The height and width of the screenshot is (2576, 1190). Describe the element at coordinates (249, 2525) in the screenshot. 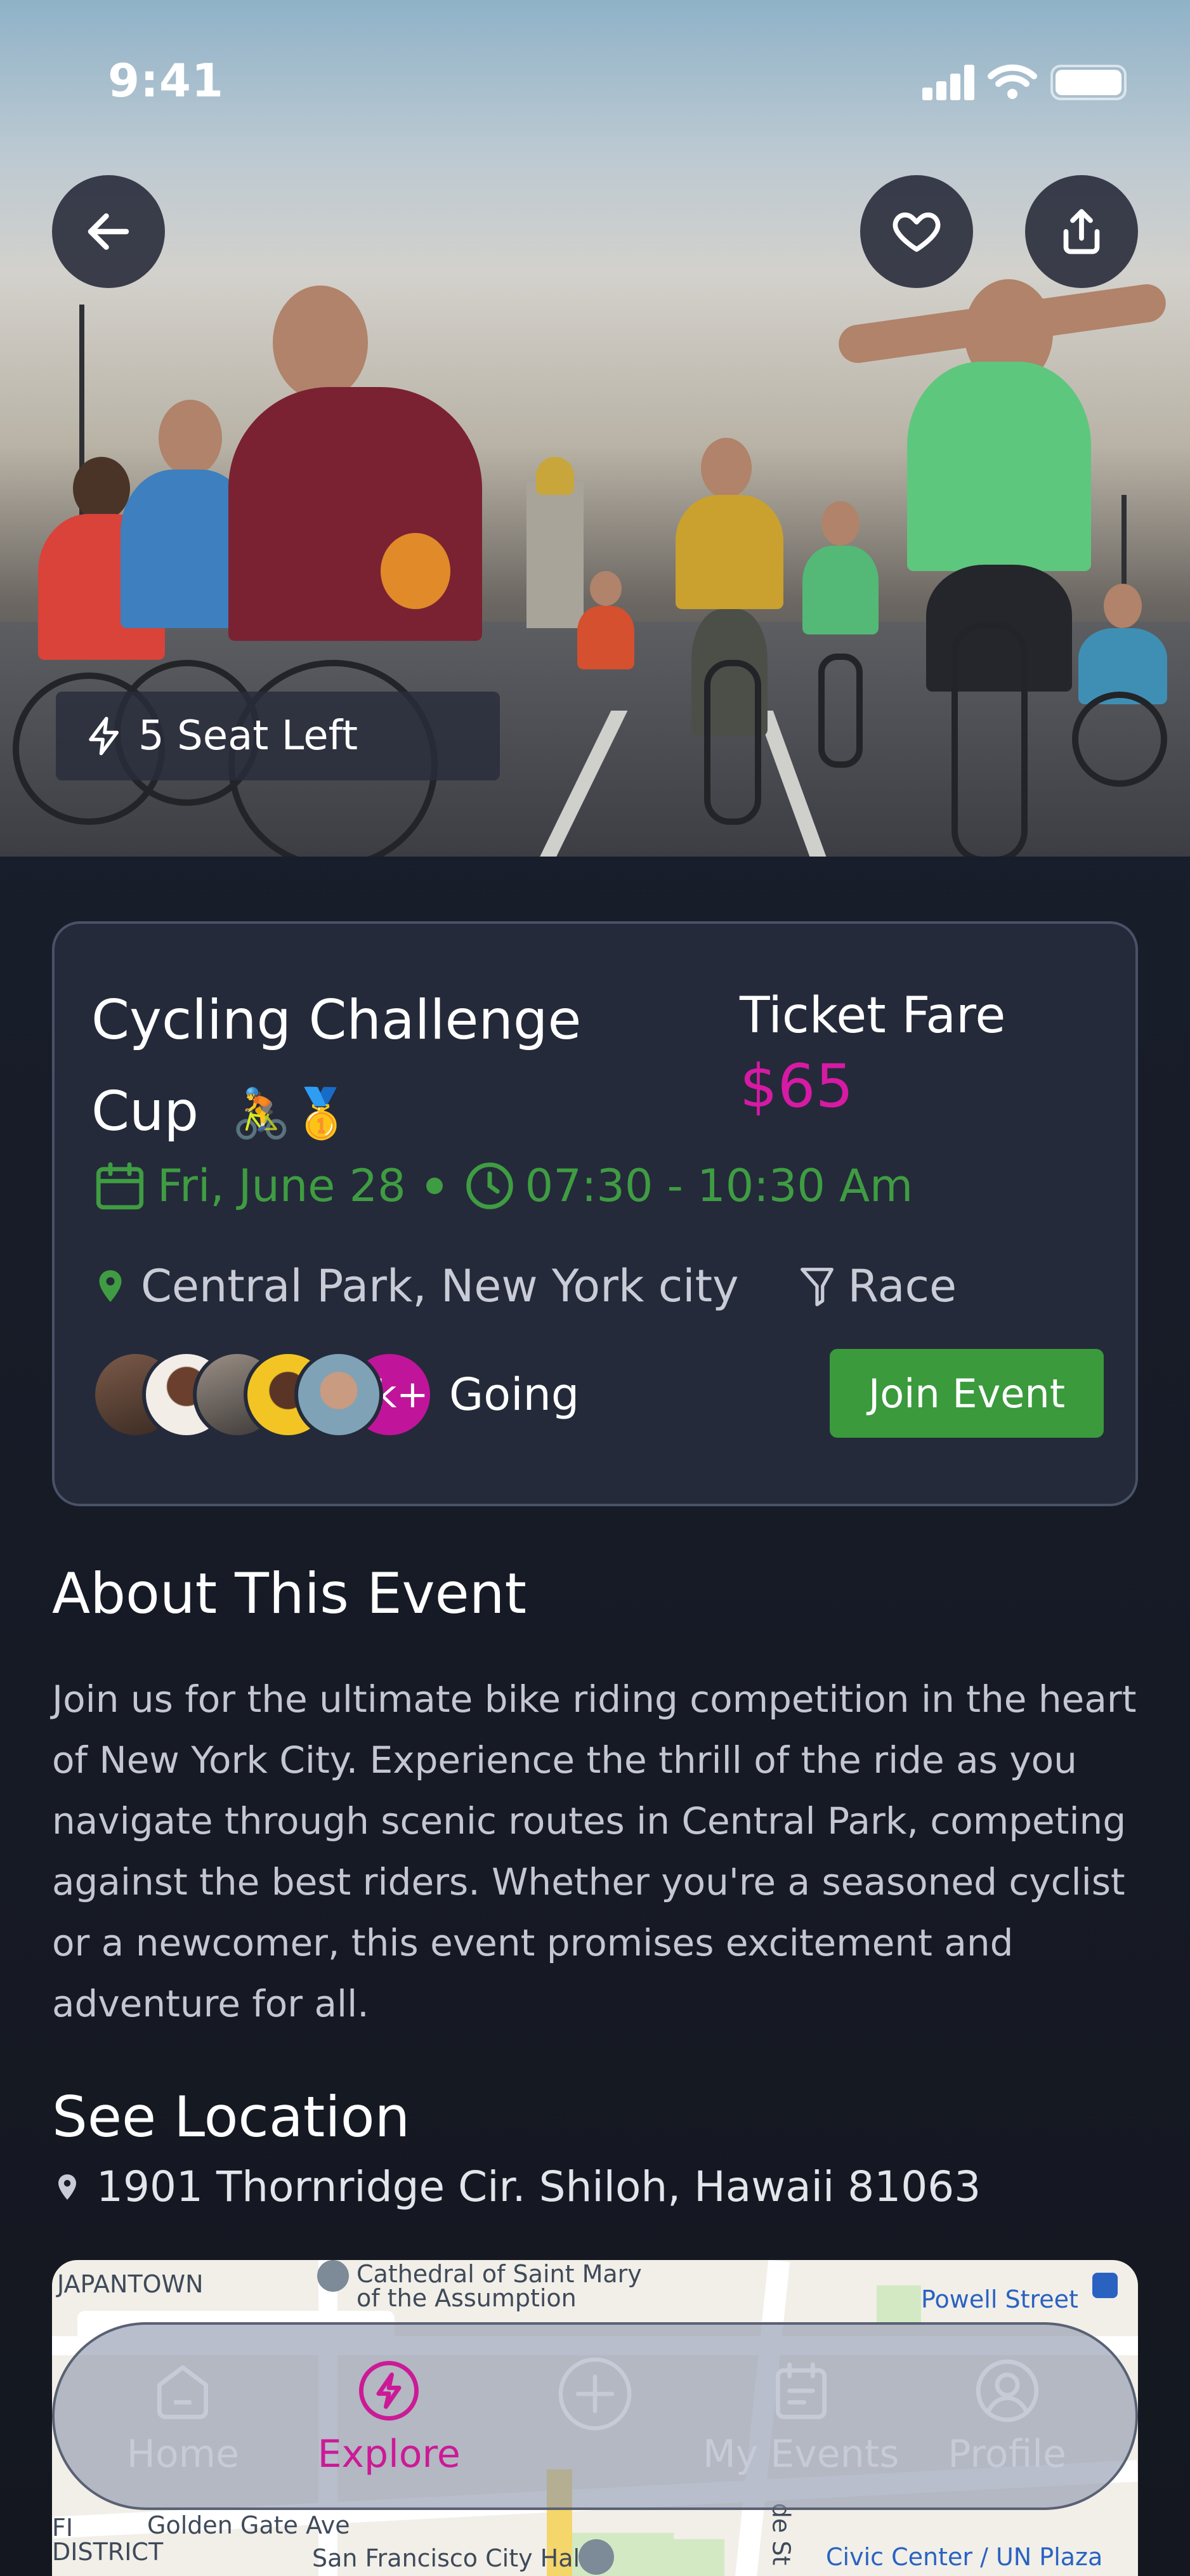

I see `map-label: Golden Gate Ave` at that location.